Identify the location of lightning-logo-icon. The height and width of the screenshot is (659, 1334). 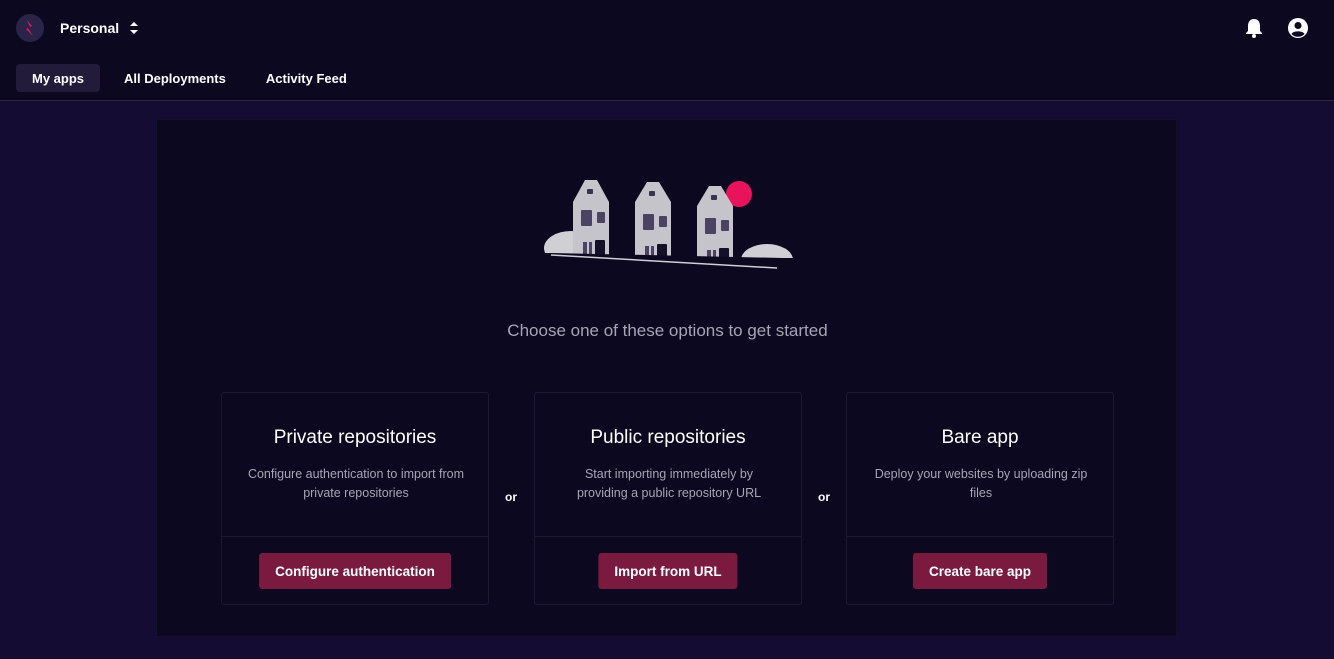
(30, 28).